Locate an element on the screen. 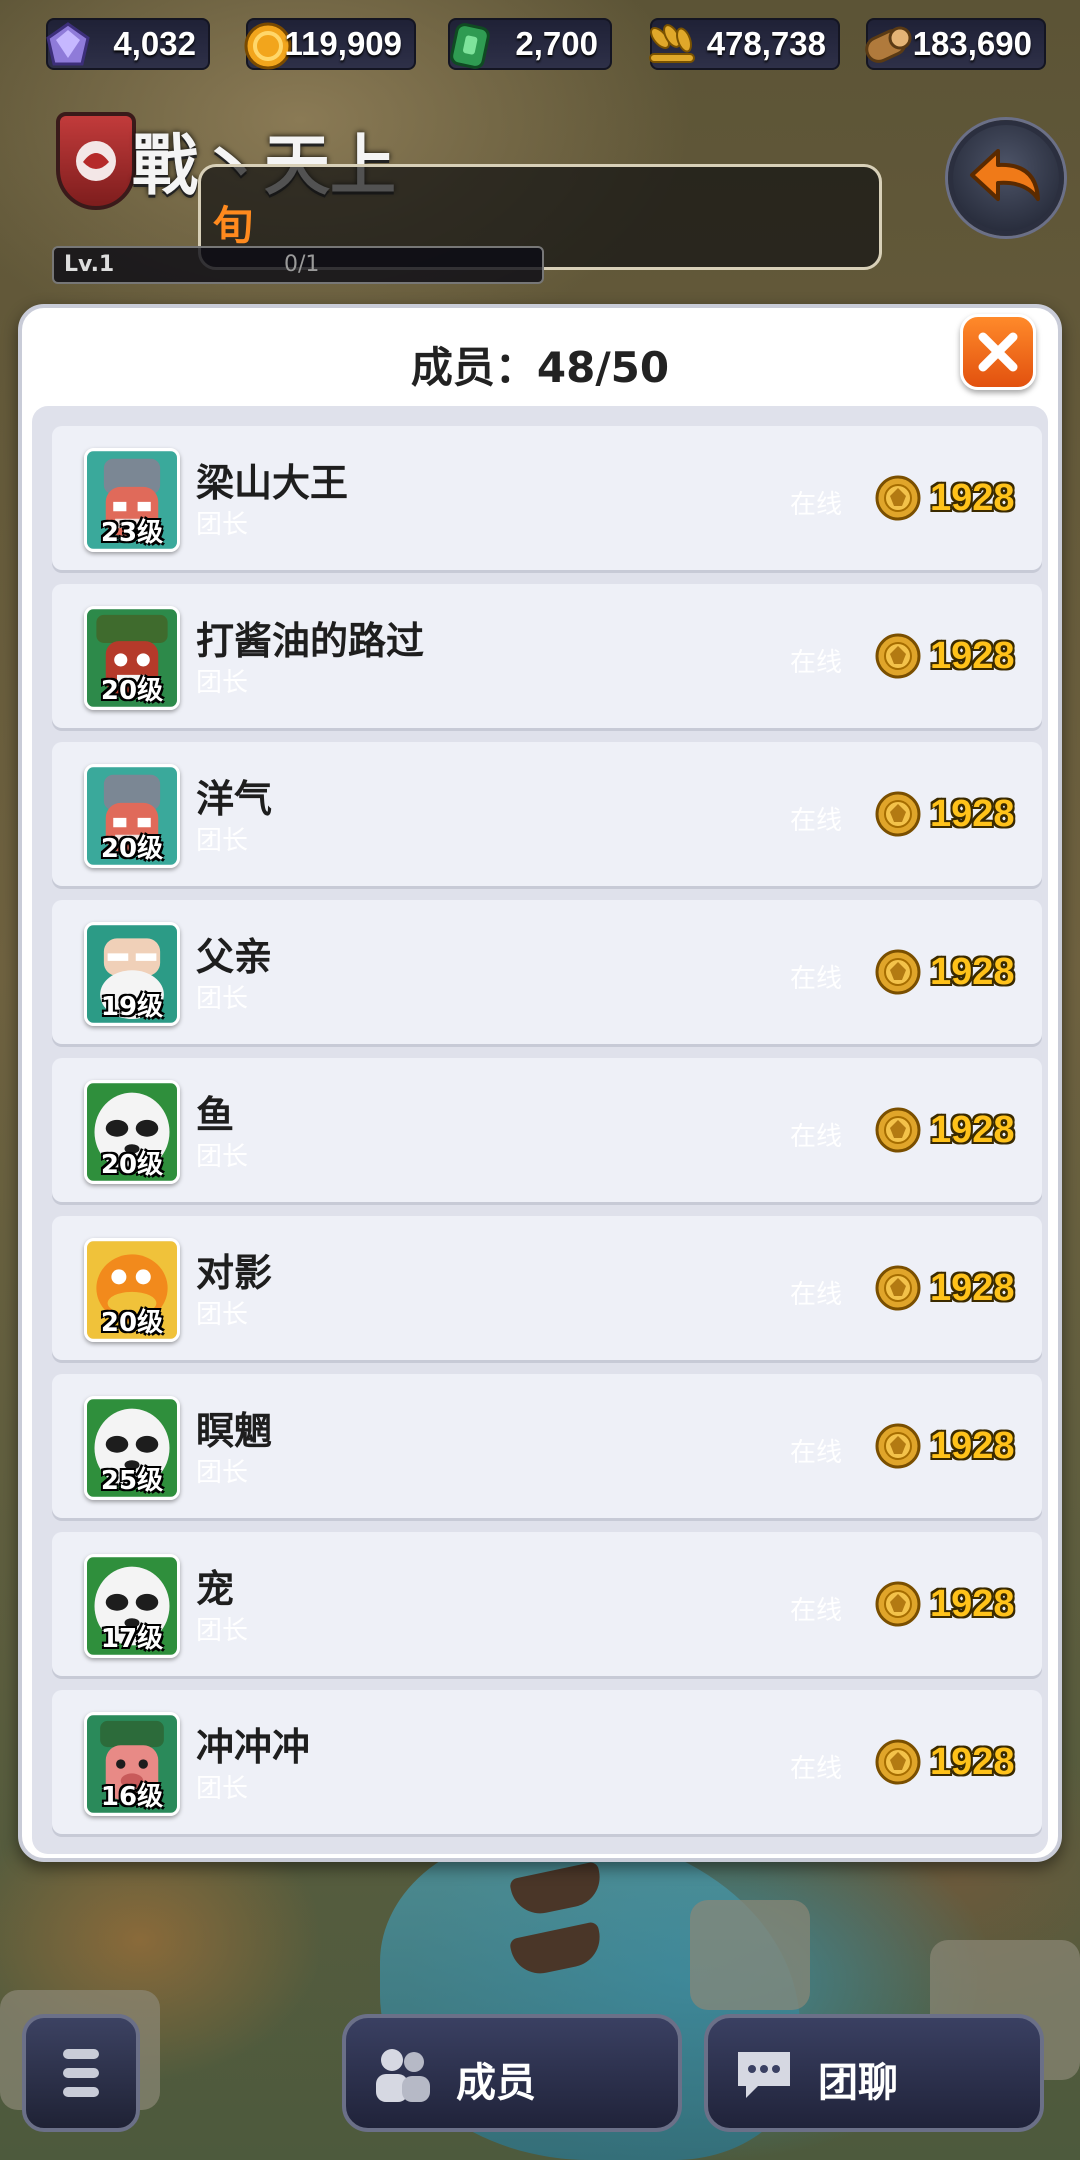 This screenshot has width=1080, height=2160. member-level: 16级 is located at coordinates (132, 1797).